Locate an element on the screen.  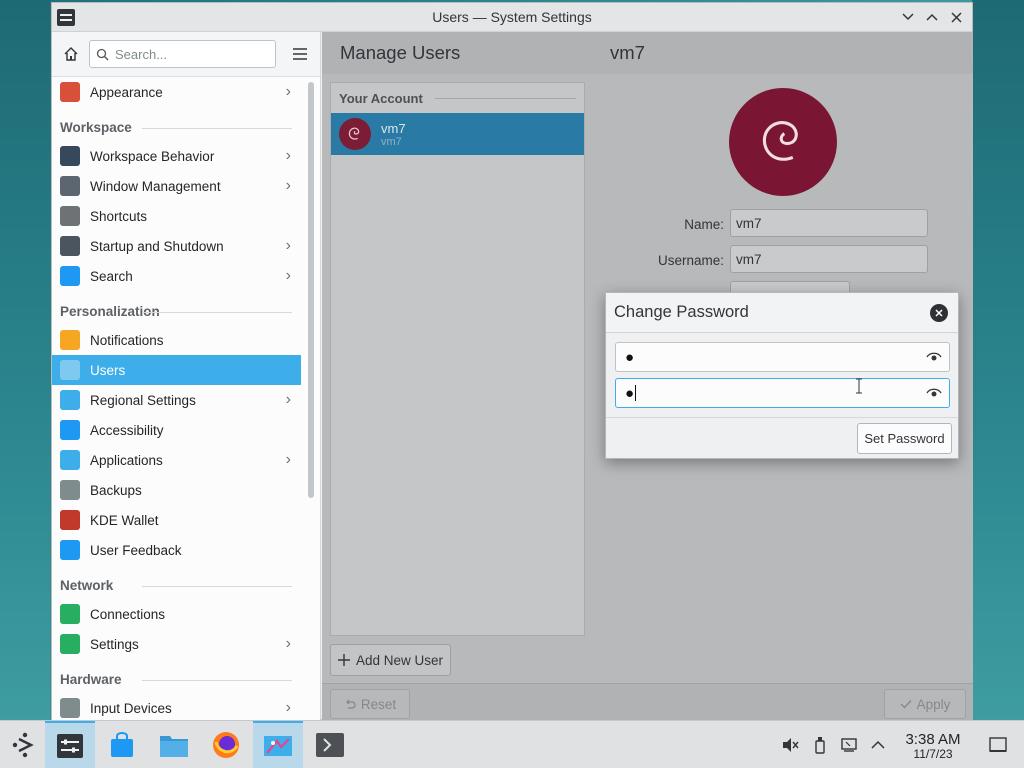
sidebar-item-label: User Feedback is located at coordinates (136, 550).